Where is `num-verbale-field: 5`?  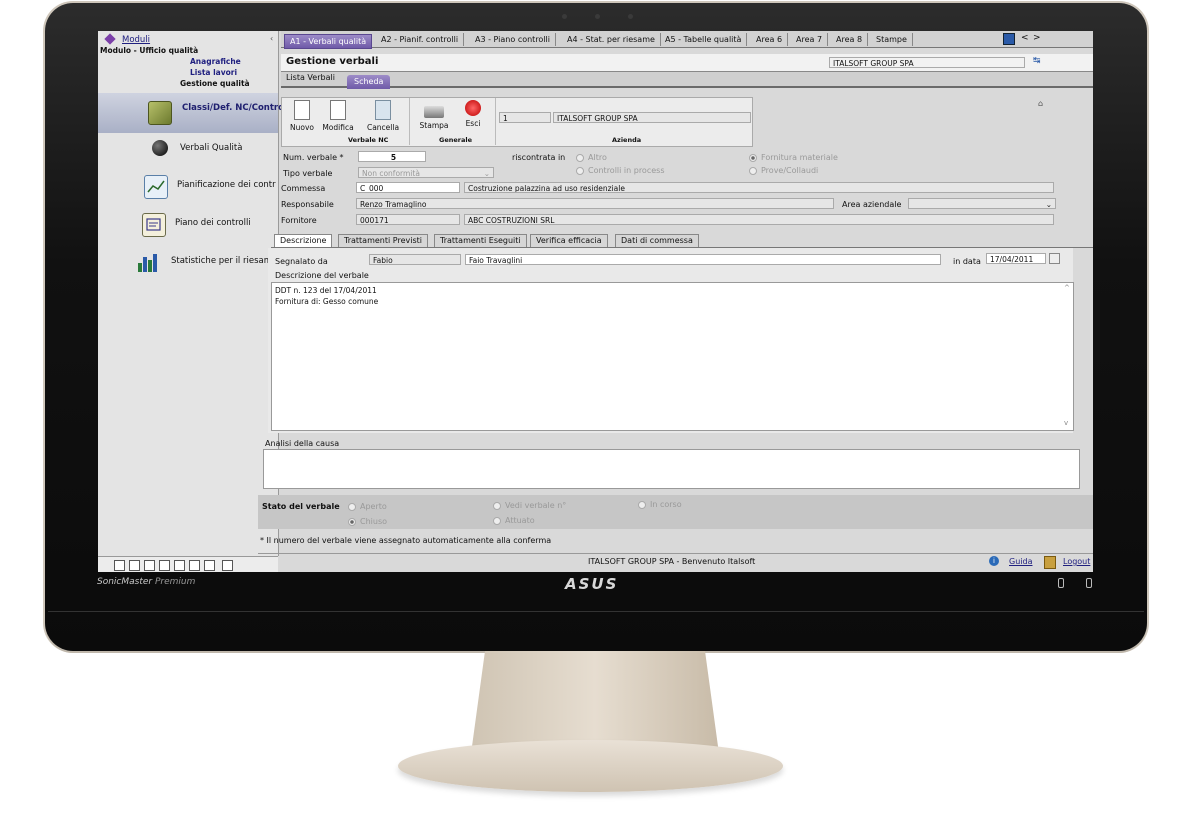 num-verbale-field: 5 is located at coordinates (392, 156).